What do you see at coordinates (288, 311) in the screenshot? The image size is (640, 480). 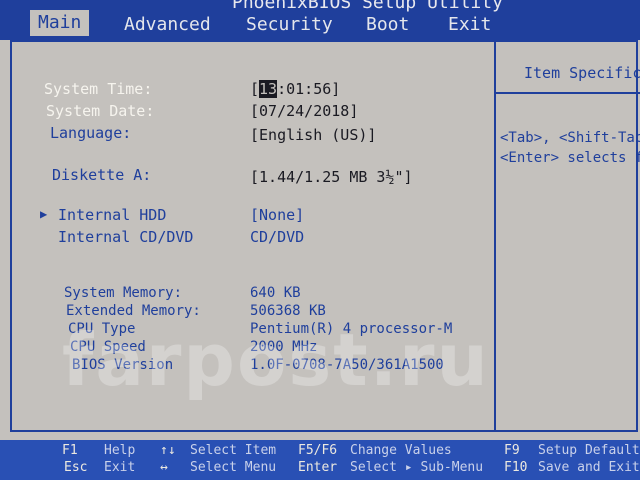 I see `extended-memory-value: 506368 KB` at bounding box center [288, 311].